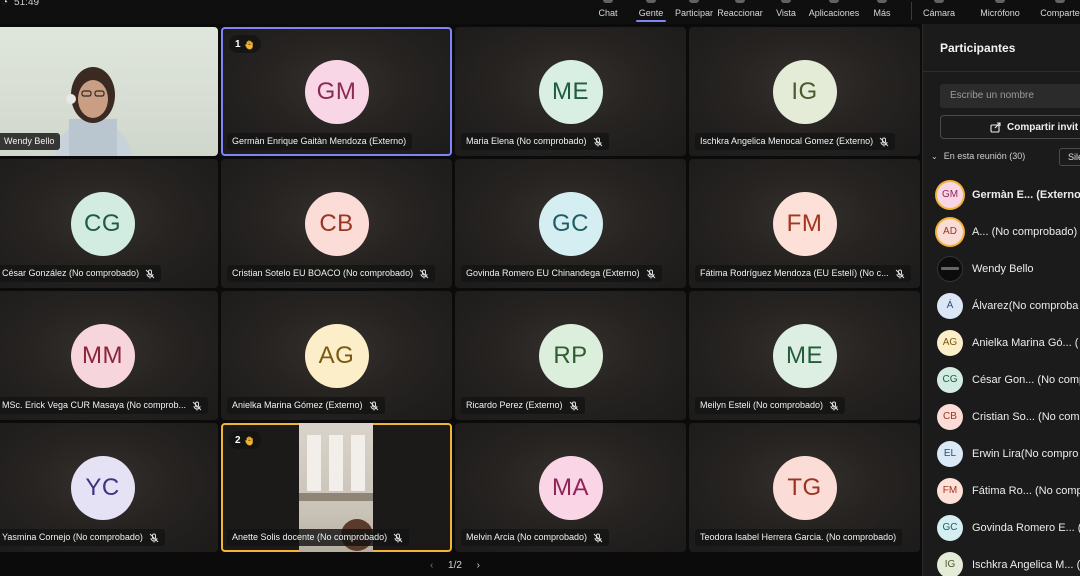  What do you see at coordinates (306, 405) in the screenshot?
I see `name-label: Anielka Marina Gómez (Externo)` at bounding box center [306, 405].